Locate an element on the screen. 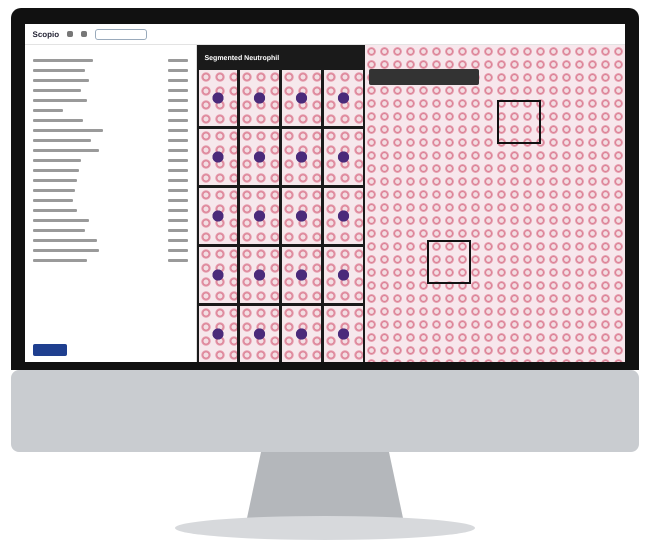 This screenshot has height=549, width=649. app-logo: Scopio is located at coordinates (46, 34).